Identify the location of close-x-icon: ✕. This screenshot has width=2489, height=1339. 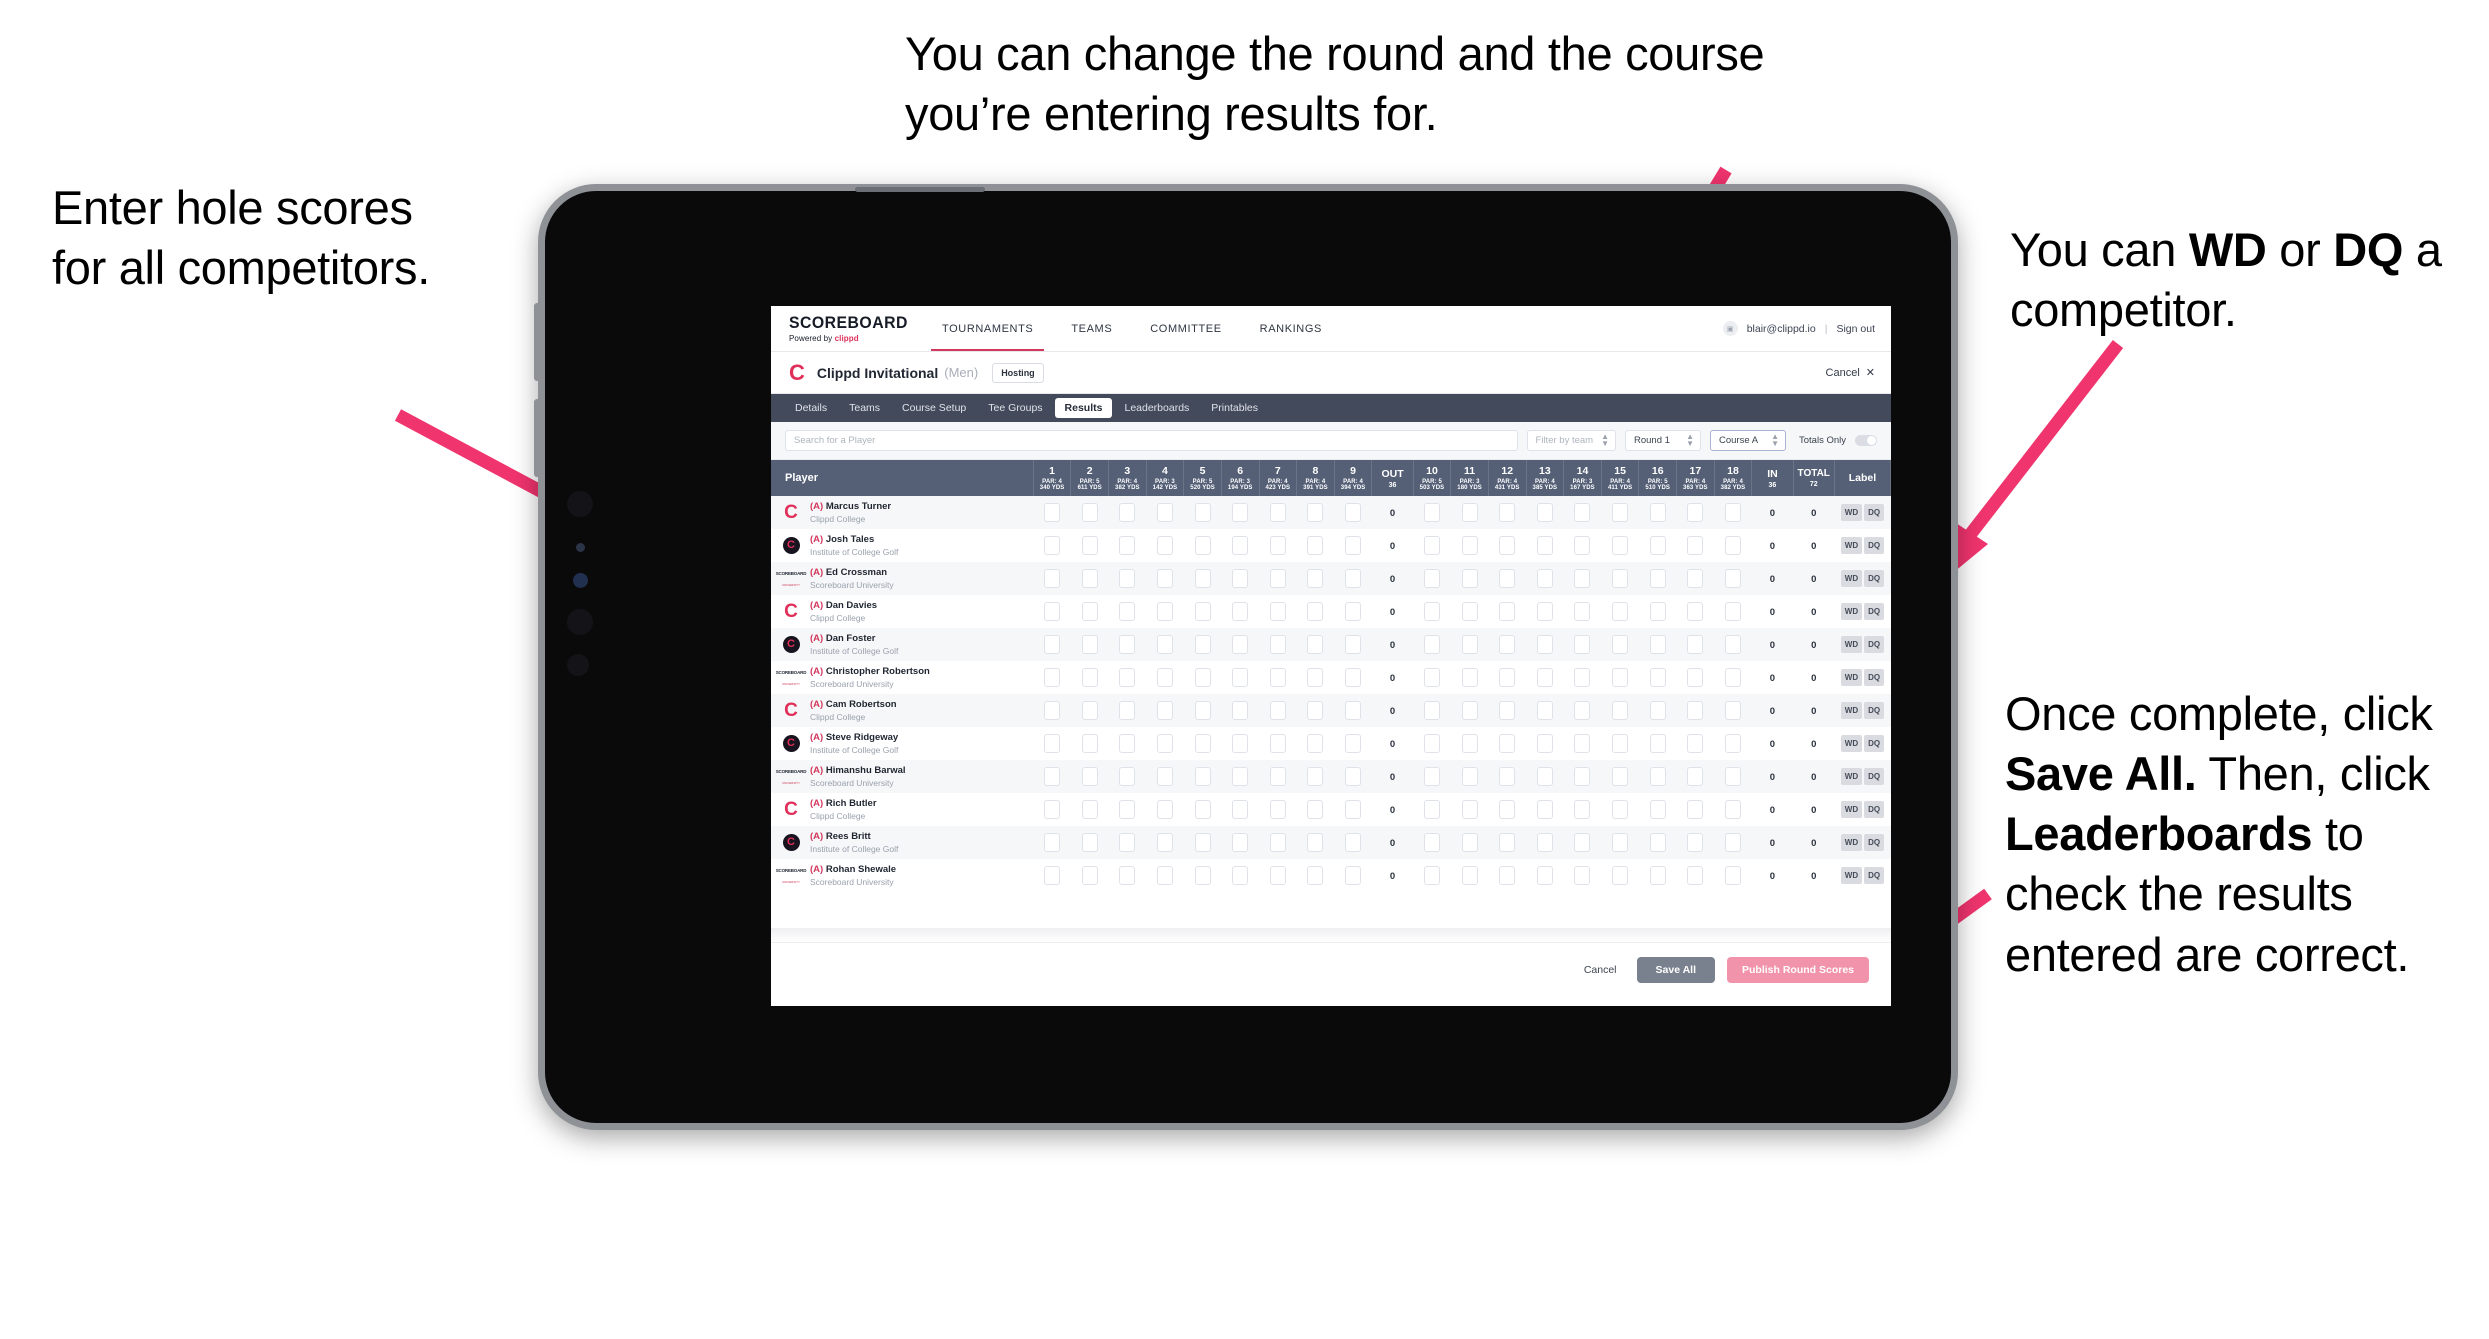
(1870, 372).